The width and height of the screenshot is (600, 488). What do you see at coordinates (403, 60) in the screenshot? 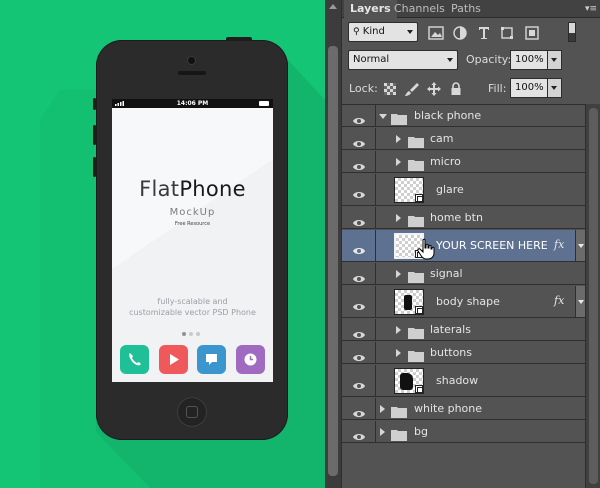
I see `blend-mode-dropdown: Normal` at bounding box center [403, 60].